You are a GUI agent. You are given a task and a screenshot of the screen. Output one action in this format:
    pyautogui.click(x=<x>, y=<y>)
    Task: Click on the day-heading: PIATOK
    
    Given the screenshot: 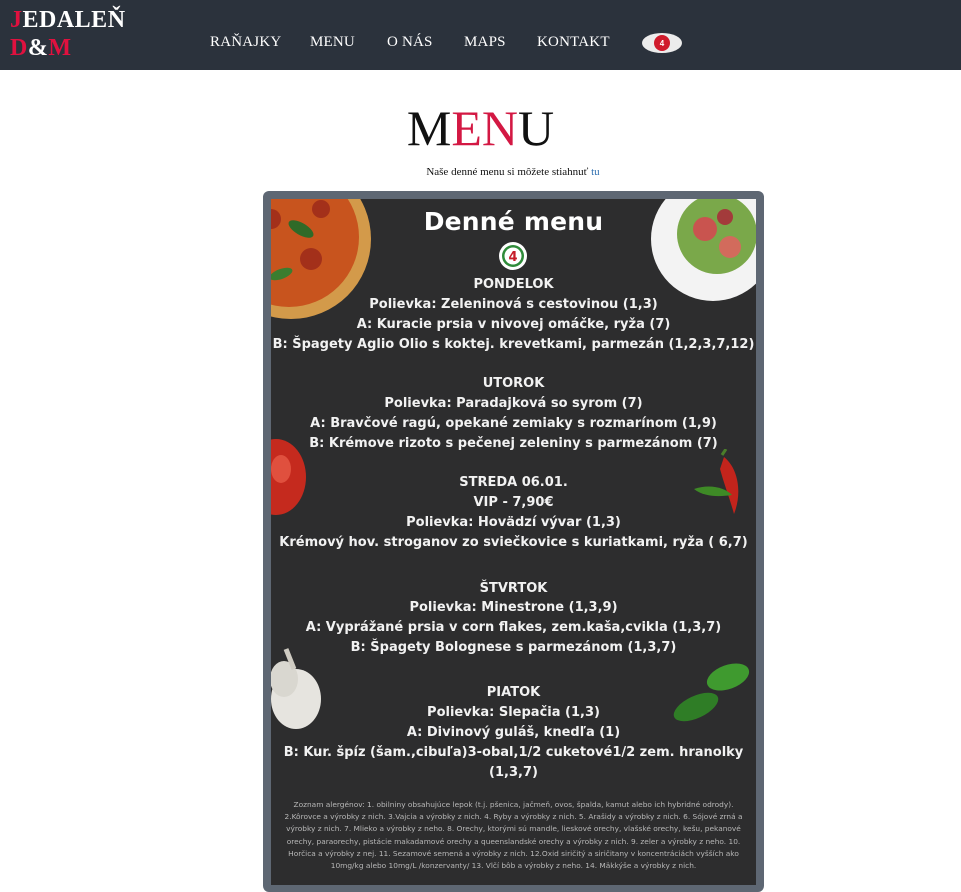 What is the action you would take?
    pyautogui.click(x=513, y=692)
    